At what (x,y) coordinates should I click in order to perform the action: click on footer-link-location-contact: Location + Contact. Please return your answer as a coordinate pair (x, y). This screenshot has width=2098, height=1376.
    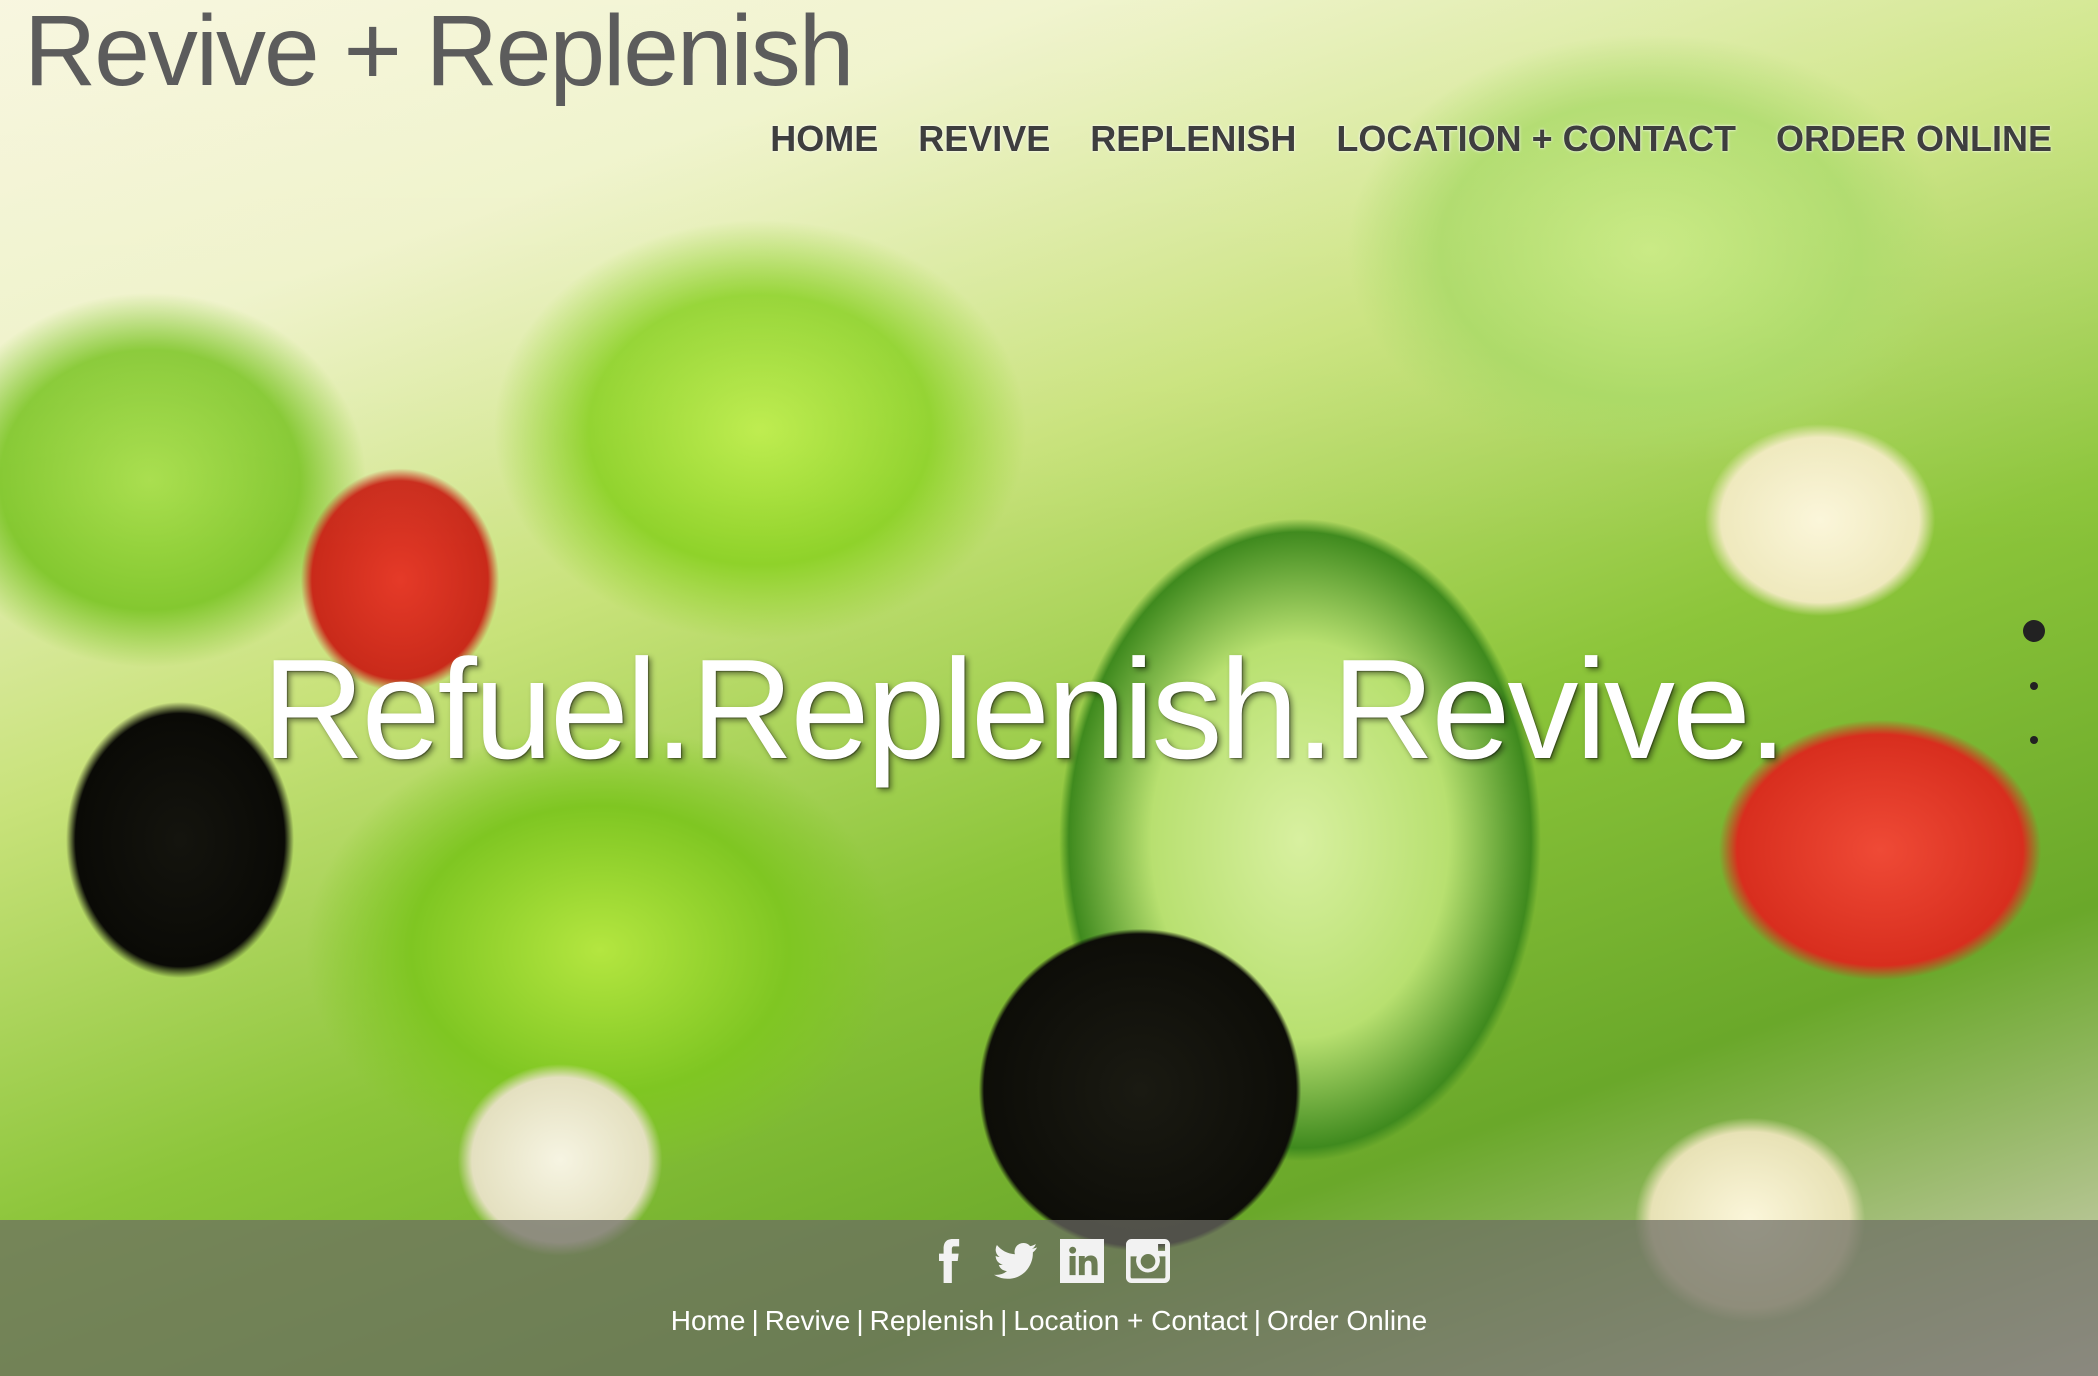
    Looking at the image, I should click on (1130, 1320).